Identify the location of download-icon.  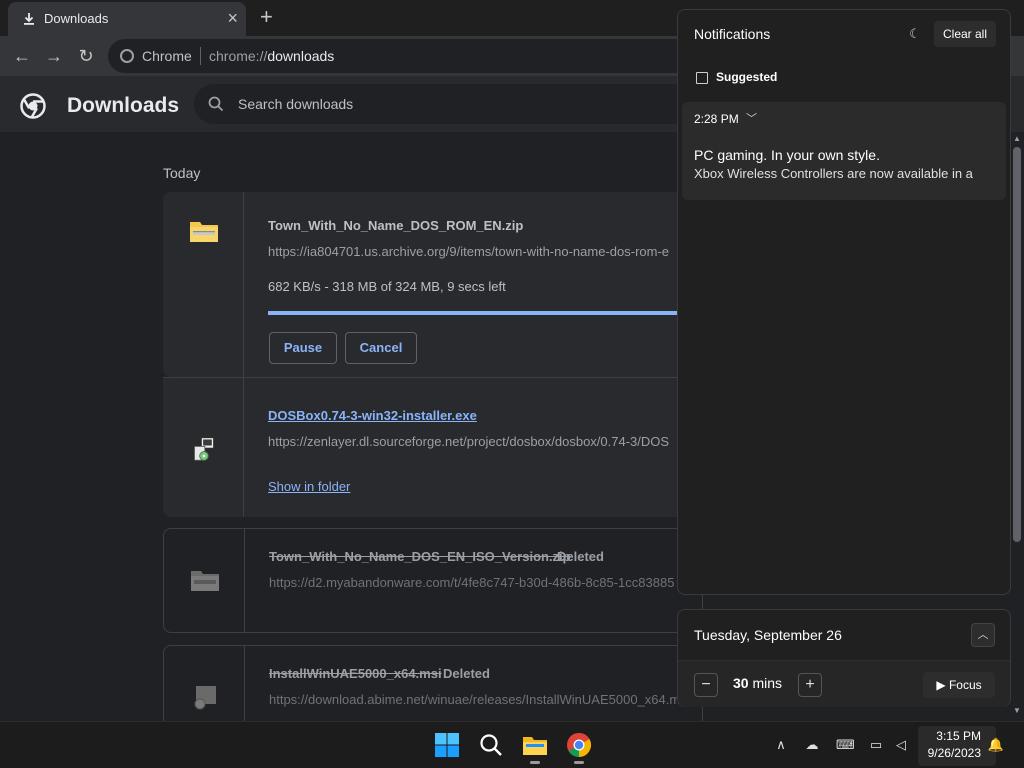
(29, 19).